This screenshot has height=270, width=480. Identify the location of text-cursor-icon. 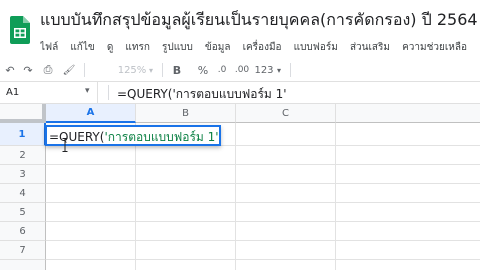
(65, 145).